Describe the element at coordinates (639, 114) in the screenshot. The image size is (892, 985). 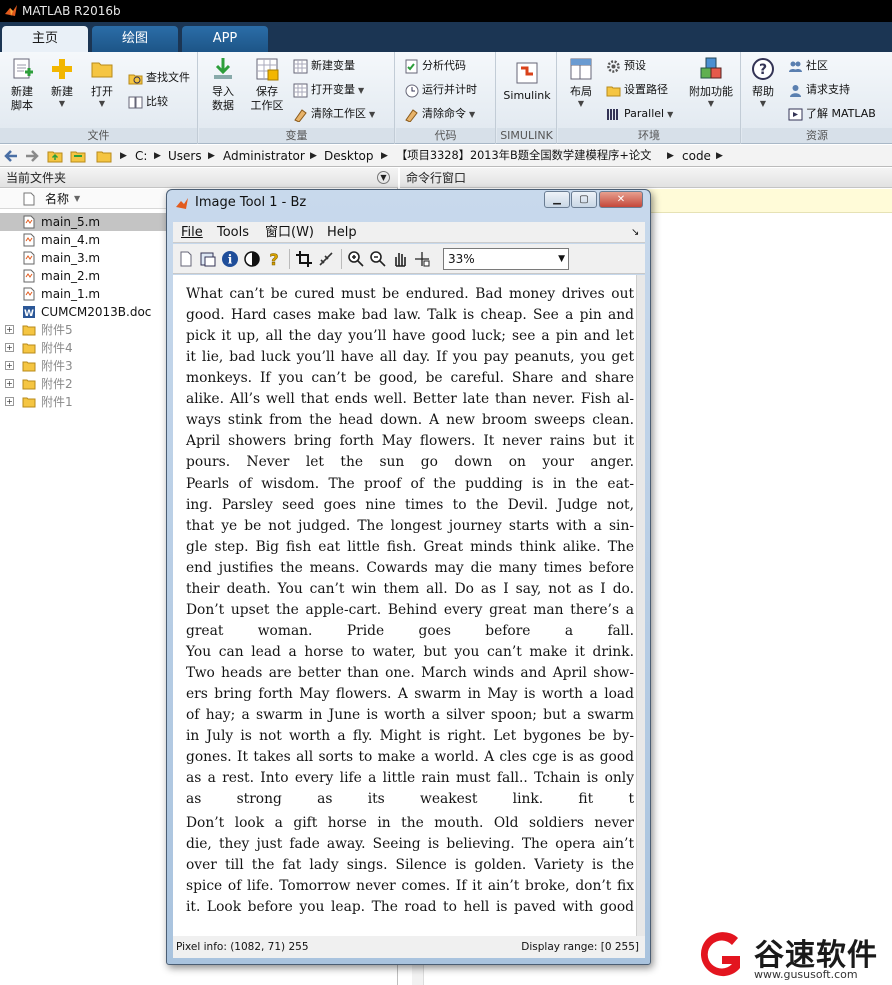
I see `parallel-button: Parallel ▼` at that location.